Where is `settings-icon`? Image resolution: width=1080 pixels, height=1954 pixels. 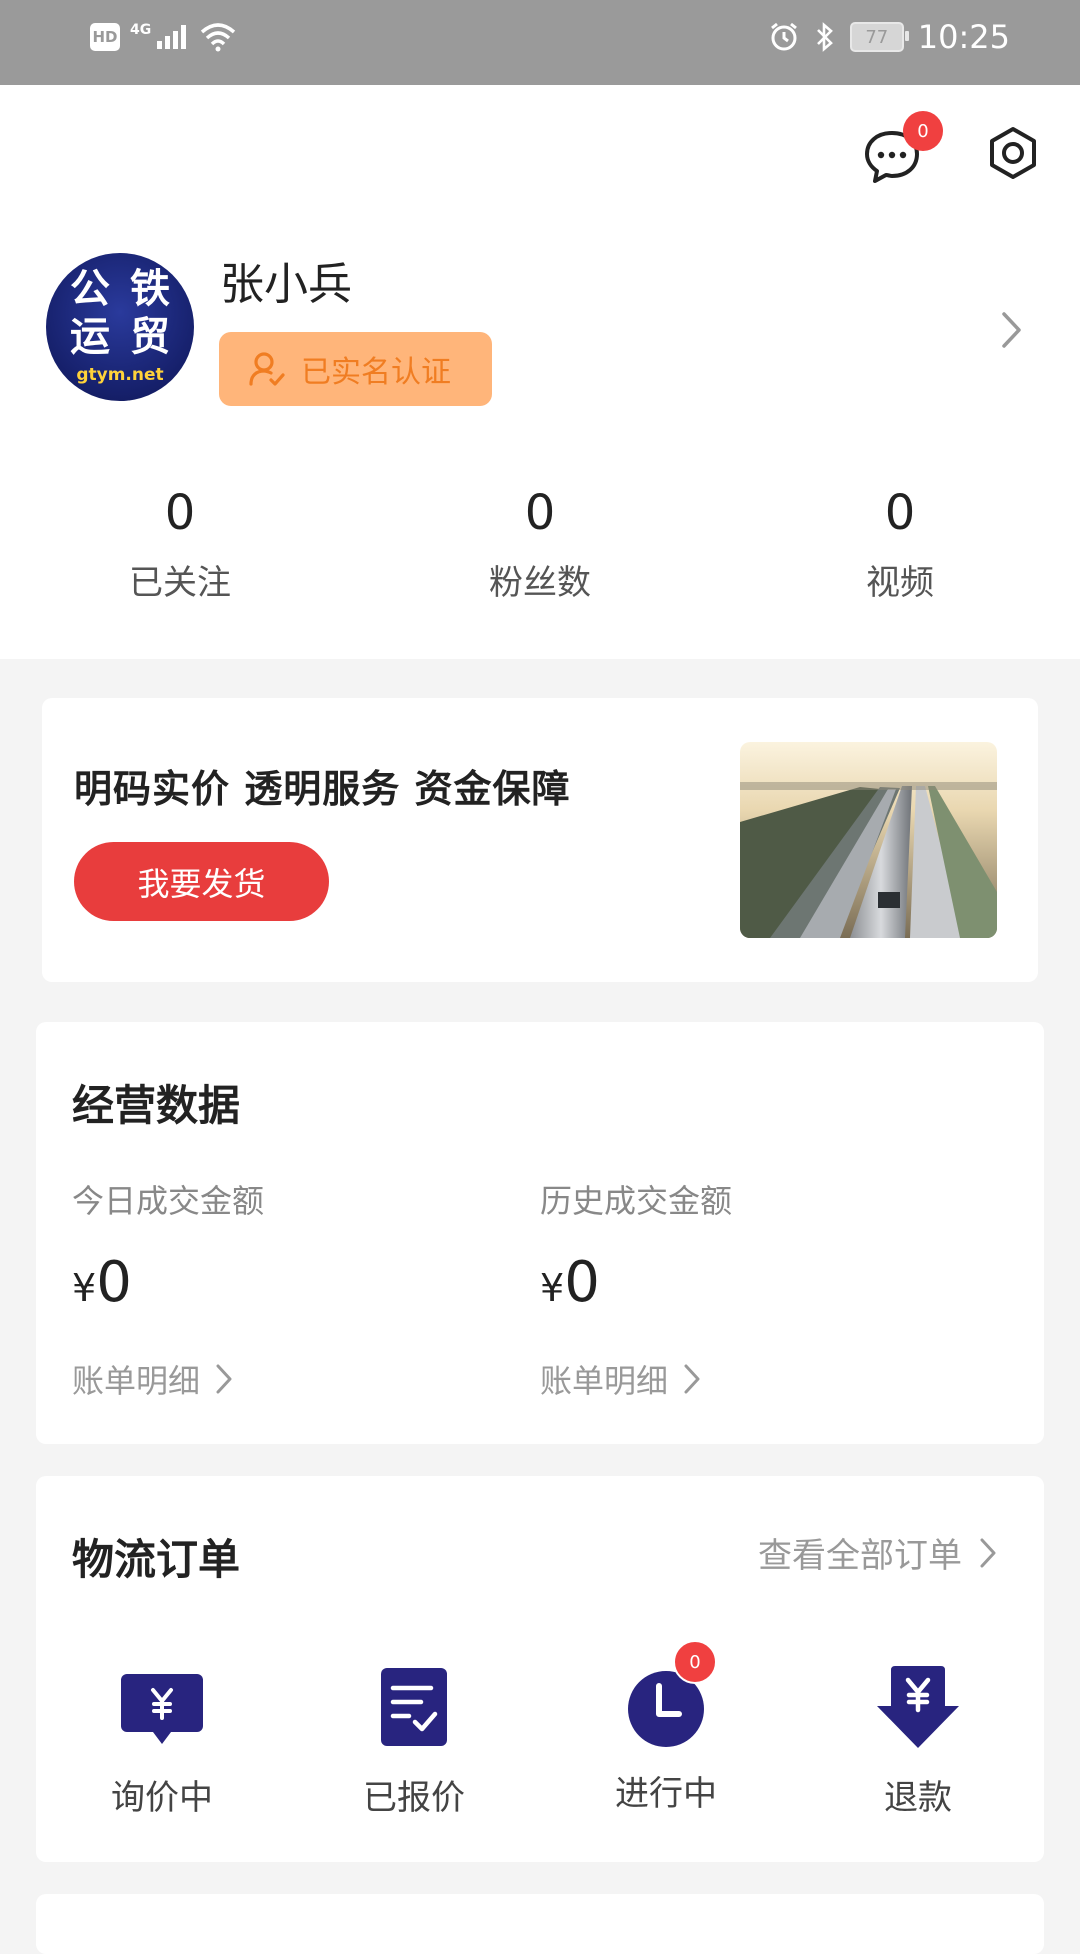 settings-icon is located at coordinates (1013, 153).